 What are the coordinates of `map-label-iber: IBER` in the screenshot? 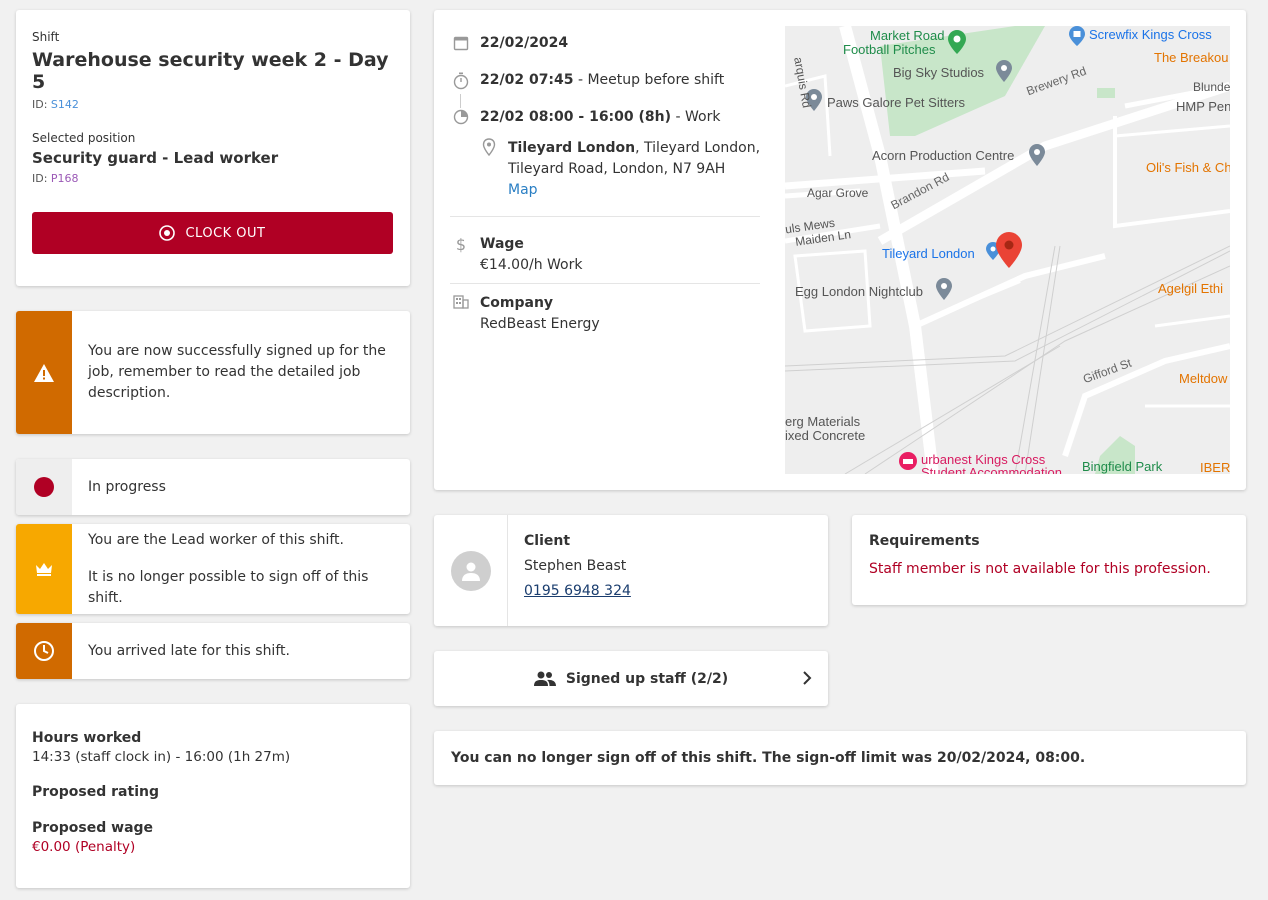 It's located at (1215, 467).